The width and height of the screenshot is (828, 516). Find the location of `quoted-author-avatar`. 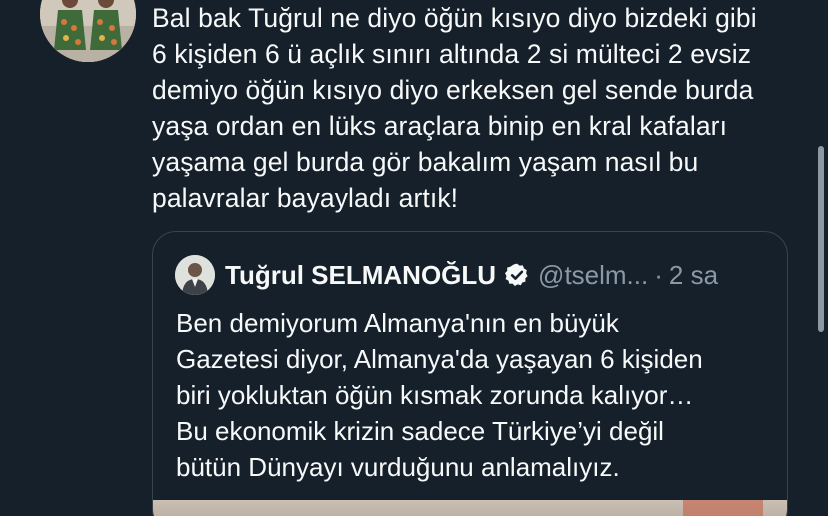

quoted-author-avatar is located at coordinates (195, 275).